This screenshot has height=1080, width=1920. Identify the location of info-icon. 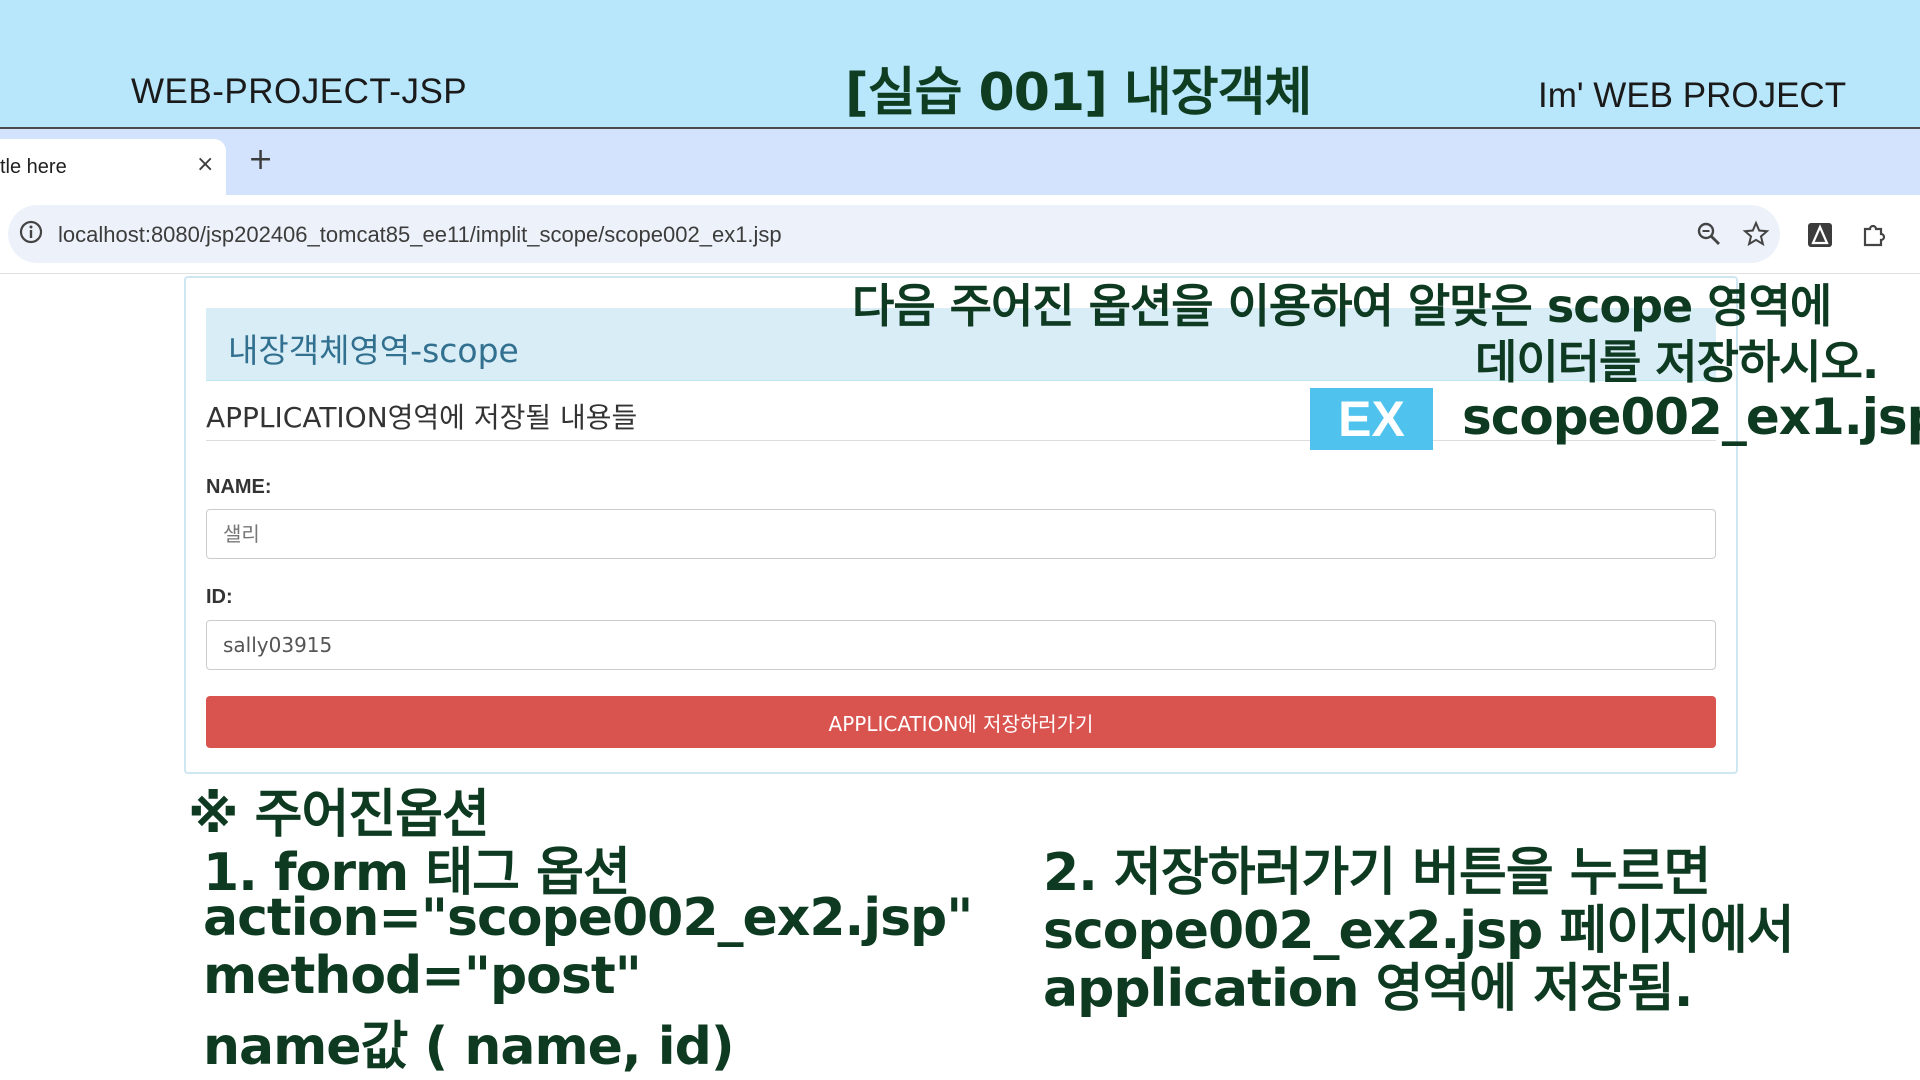
(31, 232).